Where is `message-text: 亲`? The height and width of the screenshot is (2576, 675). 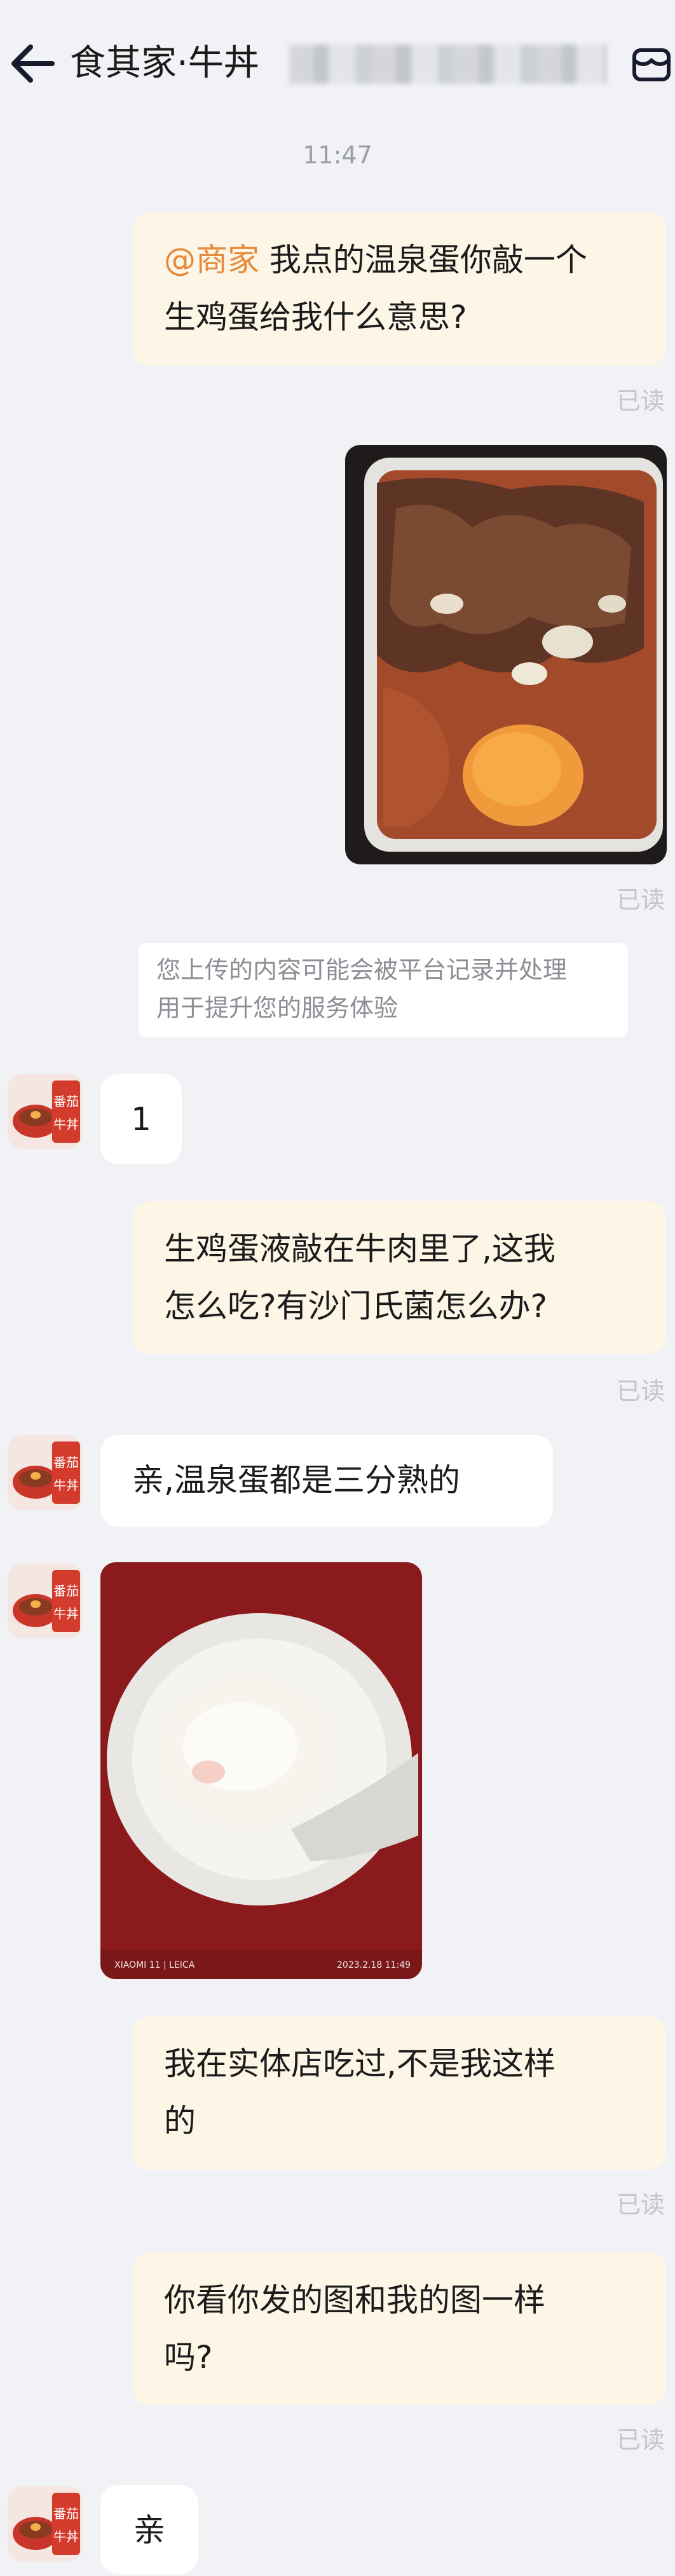
message-text: 亲 is located at coordinates (149, 2530).